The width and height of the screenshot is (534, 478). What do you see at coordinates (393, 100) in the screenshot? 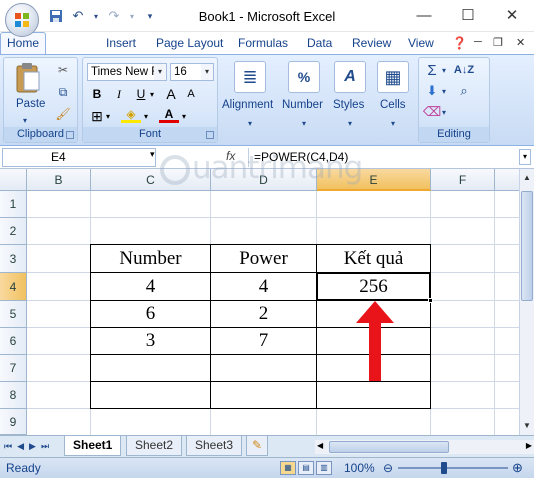
I see `cells-group: ▦ Cells ▾` at bounding box center [393, 100].